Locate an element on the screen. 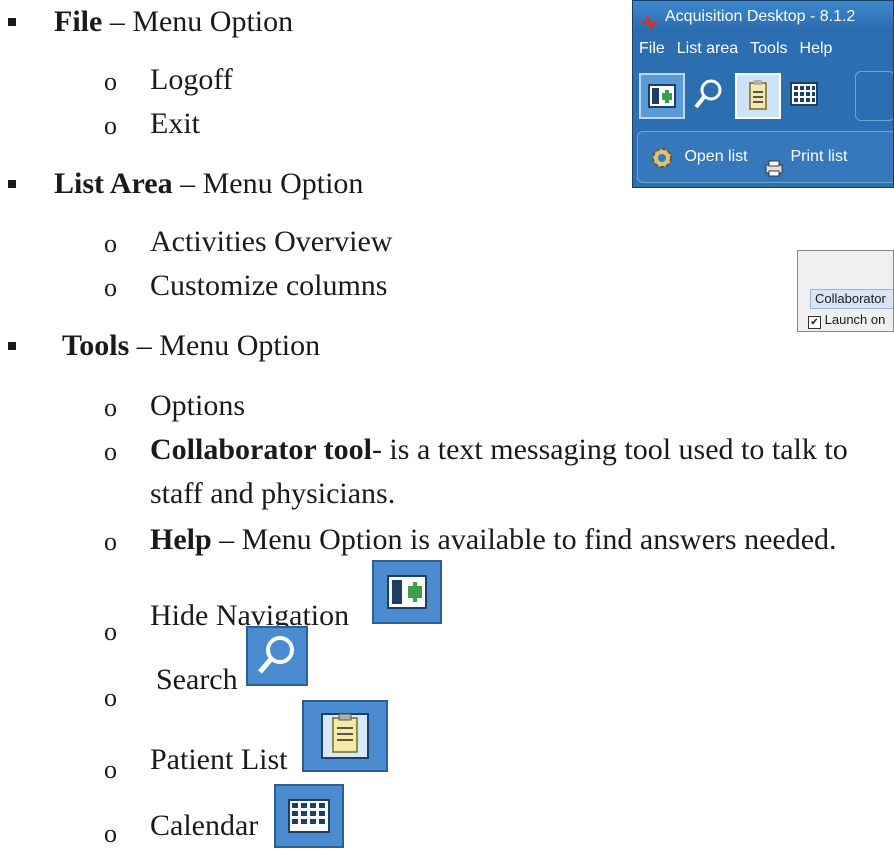 This screenshot has height=855, width=894. tools-item-collaborator-cont: staff and physicians. is located at coordinates (273, 493).